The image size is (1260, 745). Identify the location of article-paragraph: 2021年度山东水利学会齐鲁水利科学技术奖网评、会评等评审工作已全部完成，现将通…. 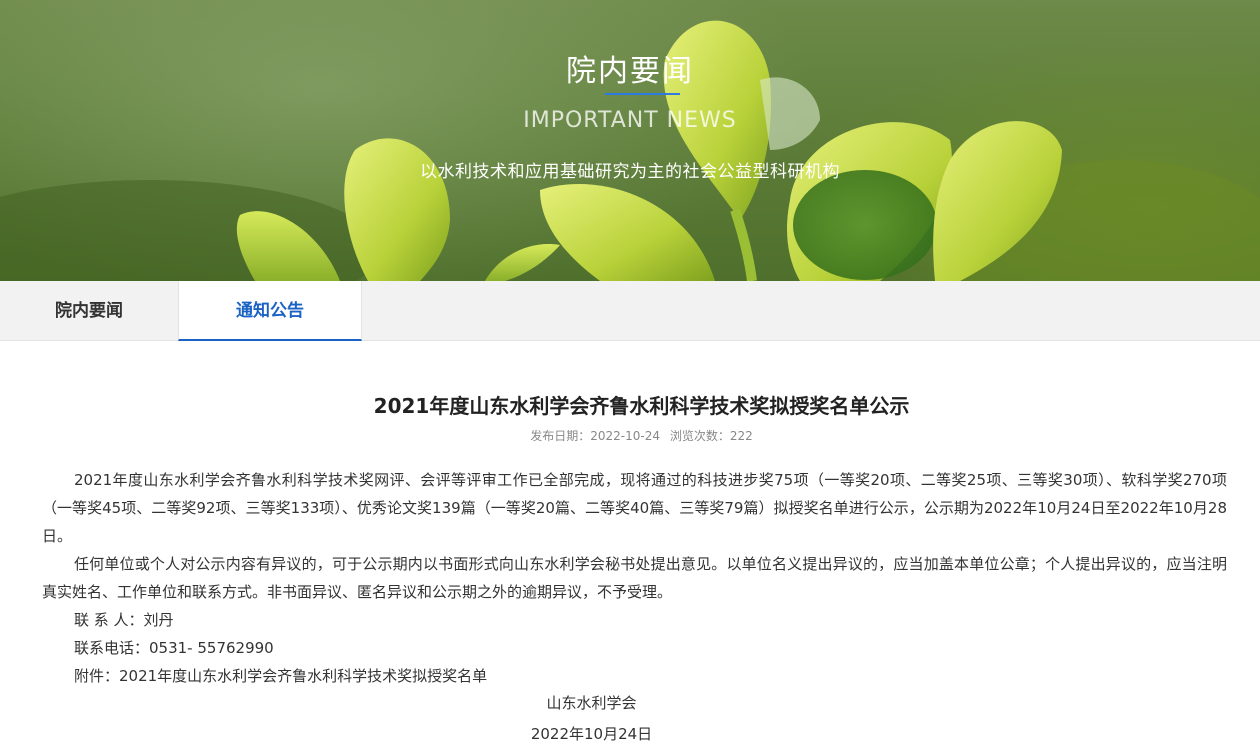
(634, 508).